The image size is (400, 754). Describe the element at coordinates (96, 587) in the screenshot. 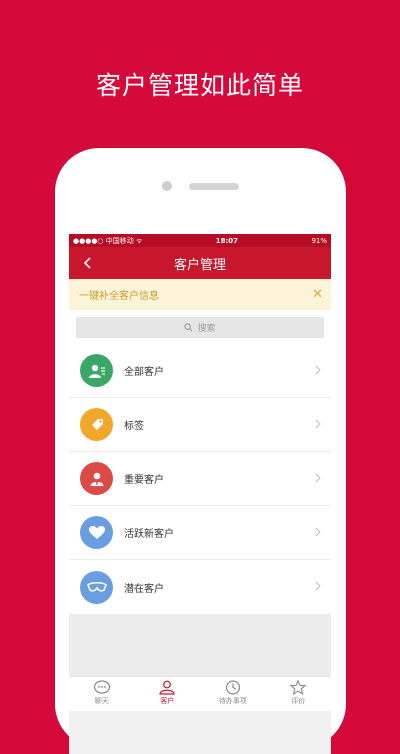

I see `potential-customer-icon` at that location.